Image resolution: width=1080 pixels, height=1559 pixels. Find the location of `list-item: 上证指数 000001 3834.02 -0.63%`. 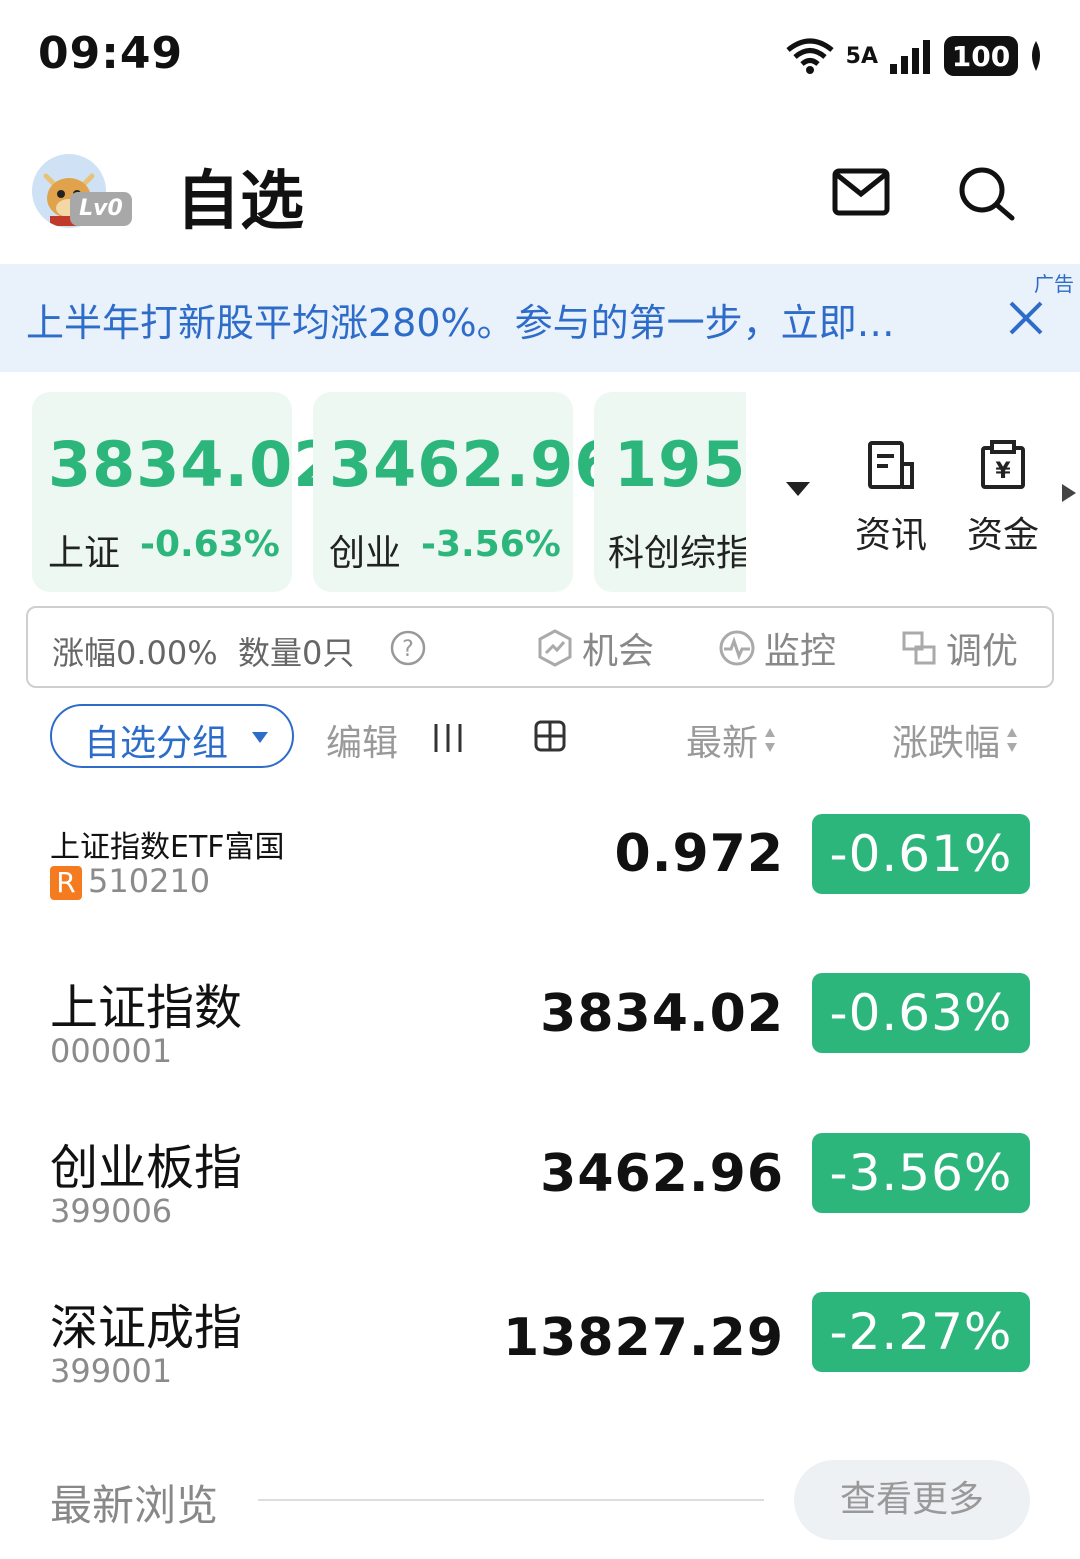

list-item: 上证指数 000001 3834.02 -0.63% is located at coordinates (540, 1029).